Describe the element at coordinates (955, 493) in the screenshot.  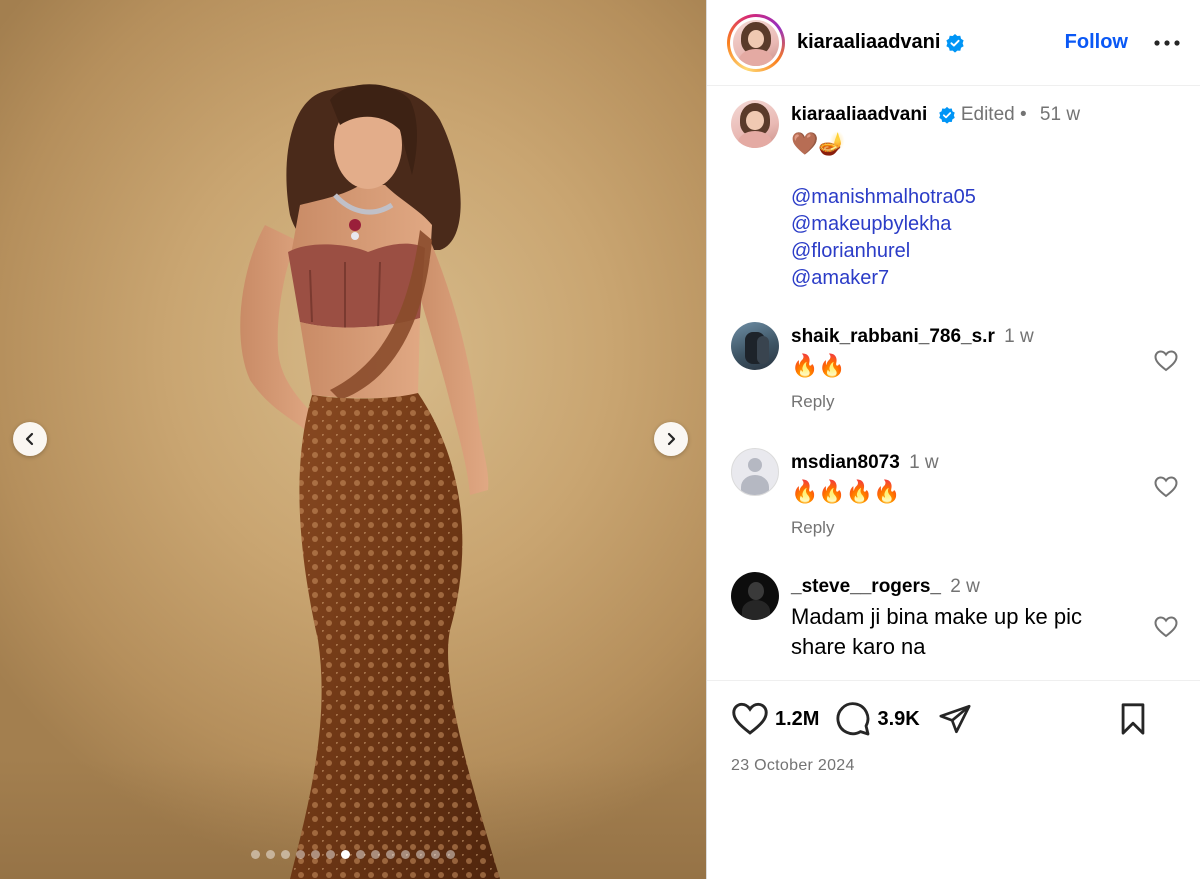
I see `comment-item: msdian8073 1 w 🔥🔥🔥🔥 Reply` at that location.